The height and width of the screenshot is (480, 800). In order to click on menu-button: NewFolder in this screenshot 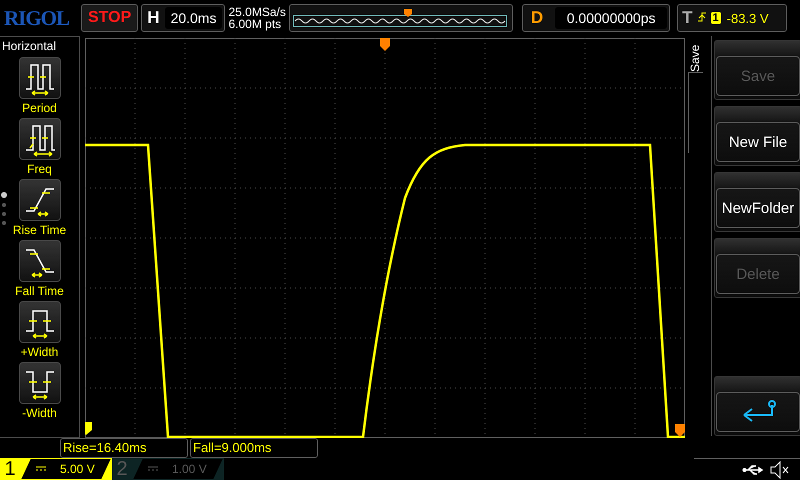, I will do `click(757, 202)`.